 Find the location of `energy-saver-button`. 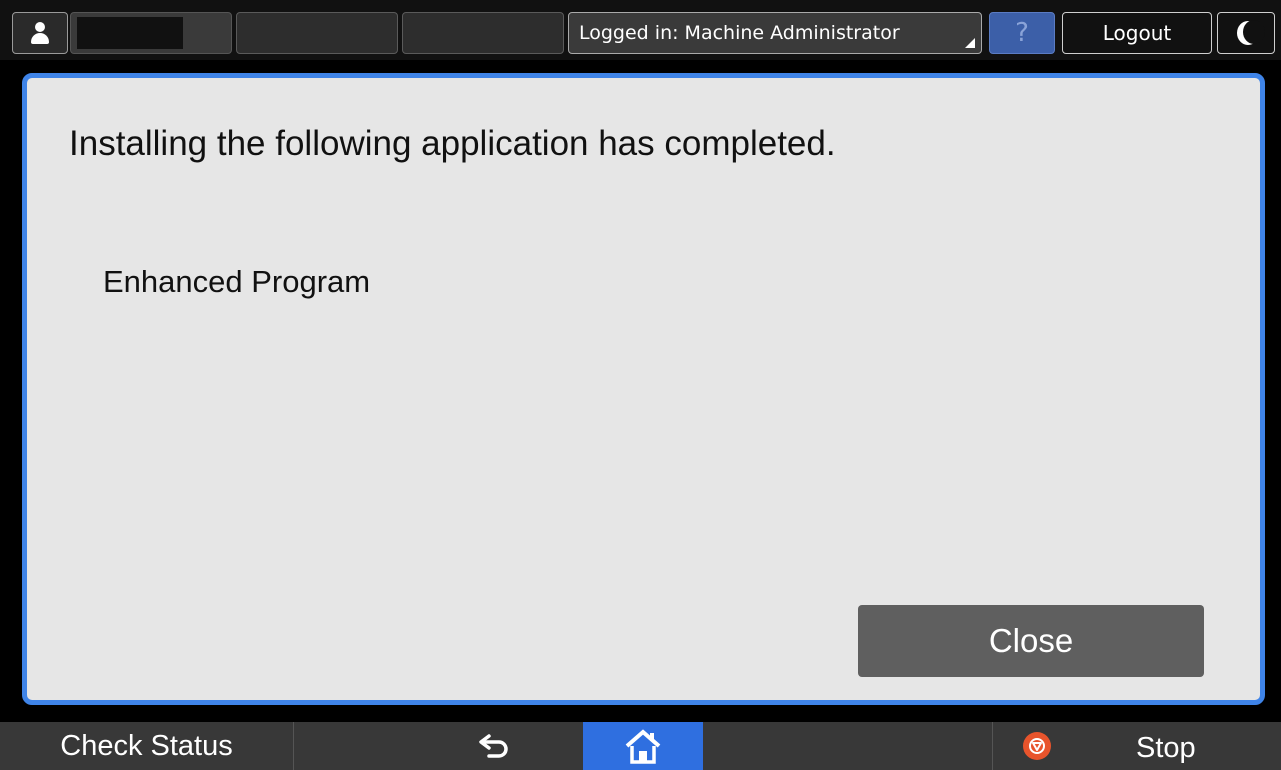

energy-saver-button is located at coordinates (1246, 33).